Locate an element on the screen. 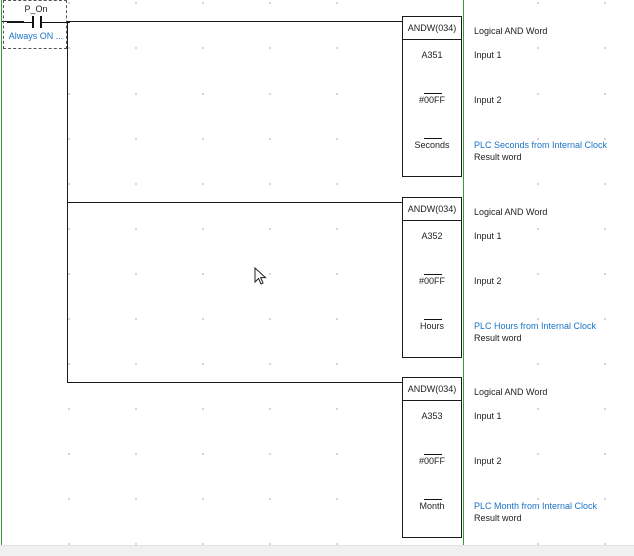 The height and width of the screenshot is (556, 634). normally-open-contact-icon is located at coordinates (38, 23).